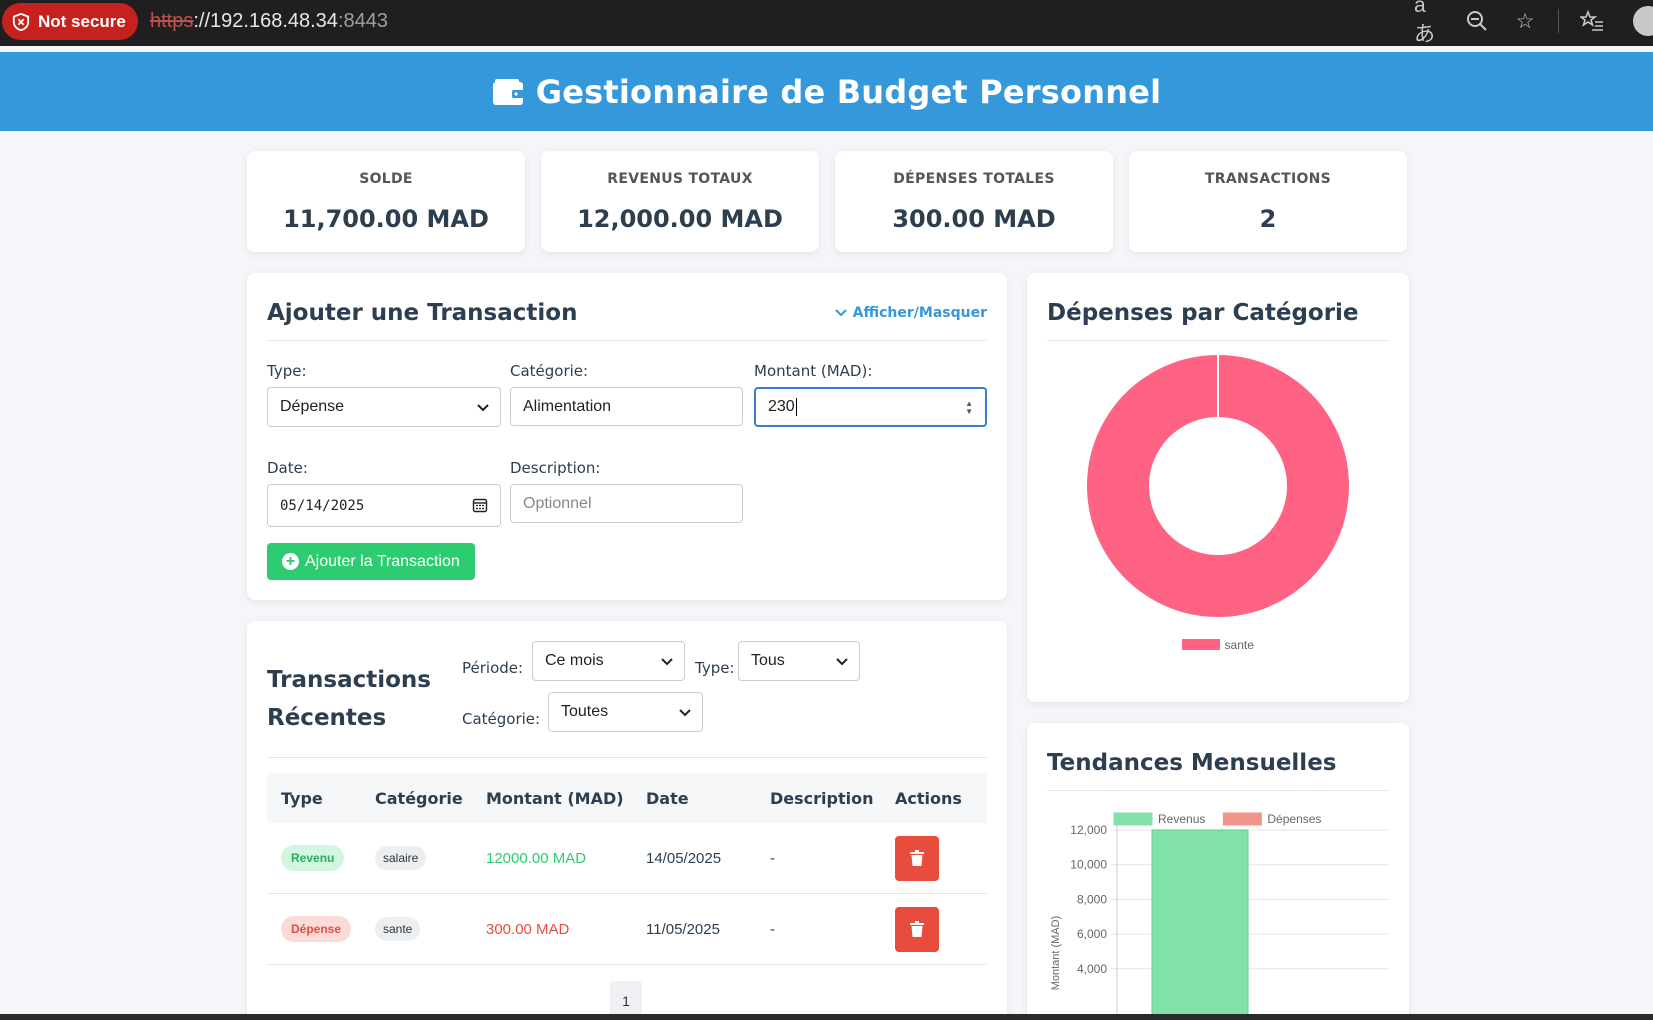  I want to click on type-filter-label: Type:, so click(715, 668).